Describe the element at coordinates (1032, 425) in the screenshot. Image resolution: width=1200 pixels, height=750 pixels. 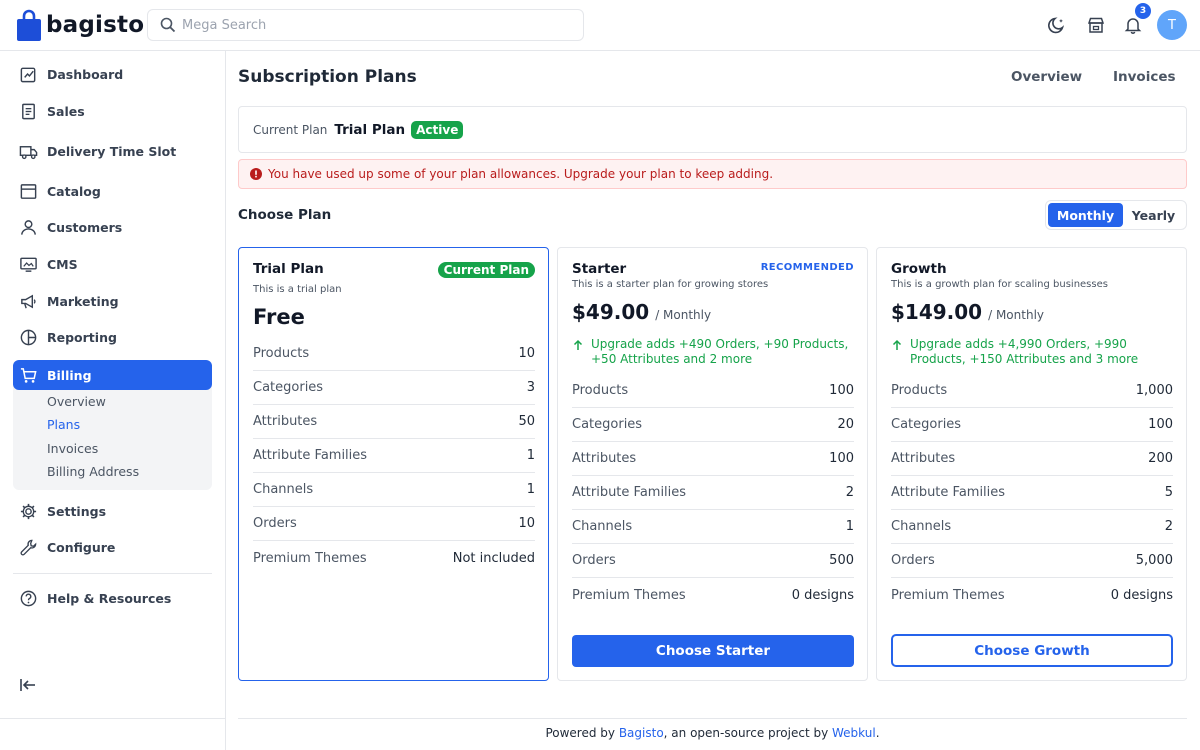
I see `feature-row: Categories 100` at that location.